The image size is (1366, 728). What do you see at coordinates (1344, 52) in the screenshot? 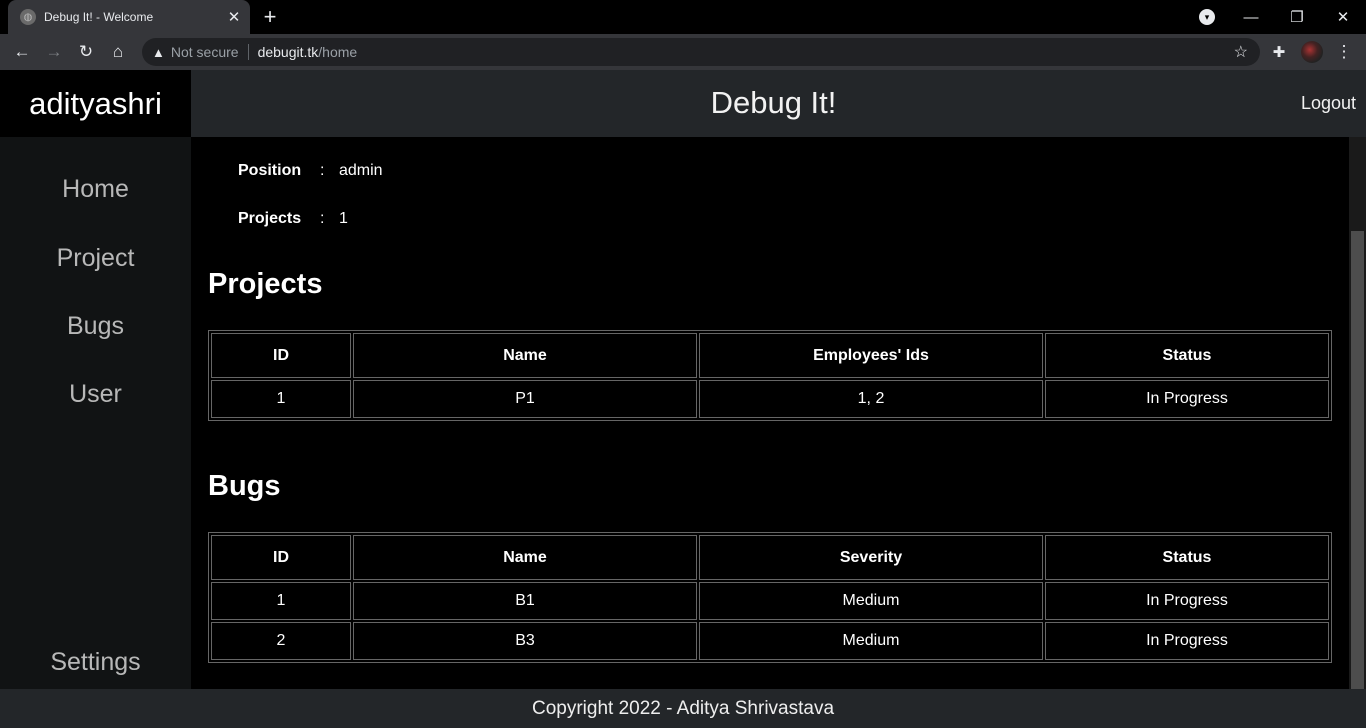
I see `browser-menu-icon: ⋮` at bounding box center [1344, 52].